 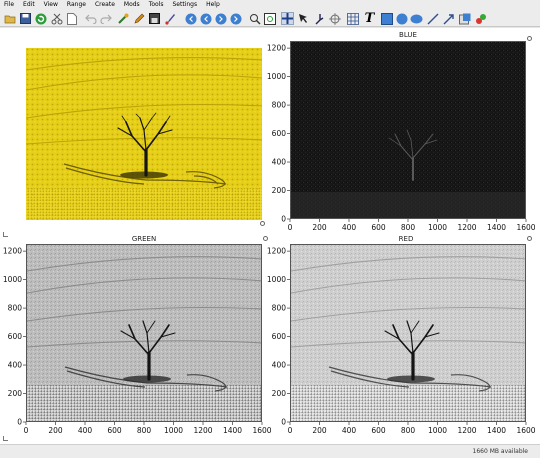 What do you see at coordinates (378, 430) in the screenshot?
I see `red-x-tick-label: 600` at bounding box center [378, 430].